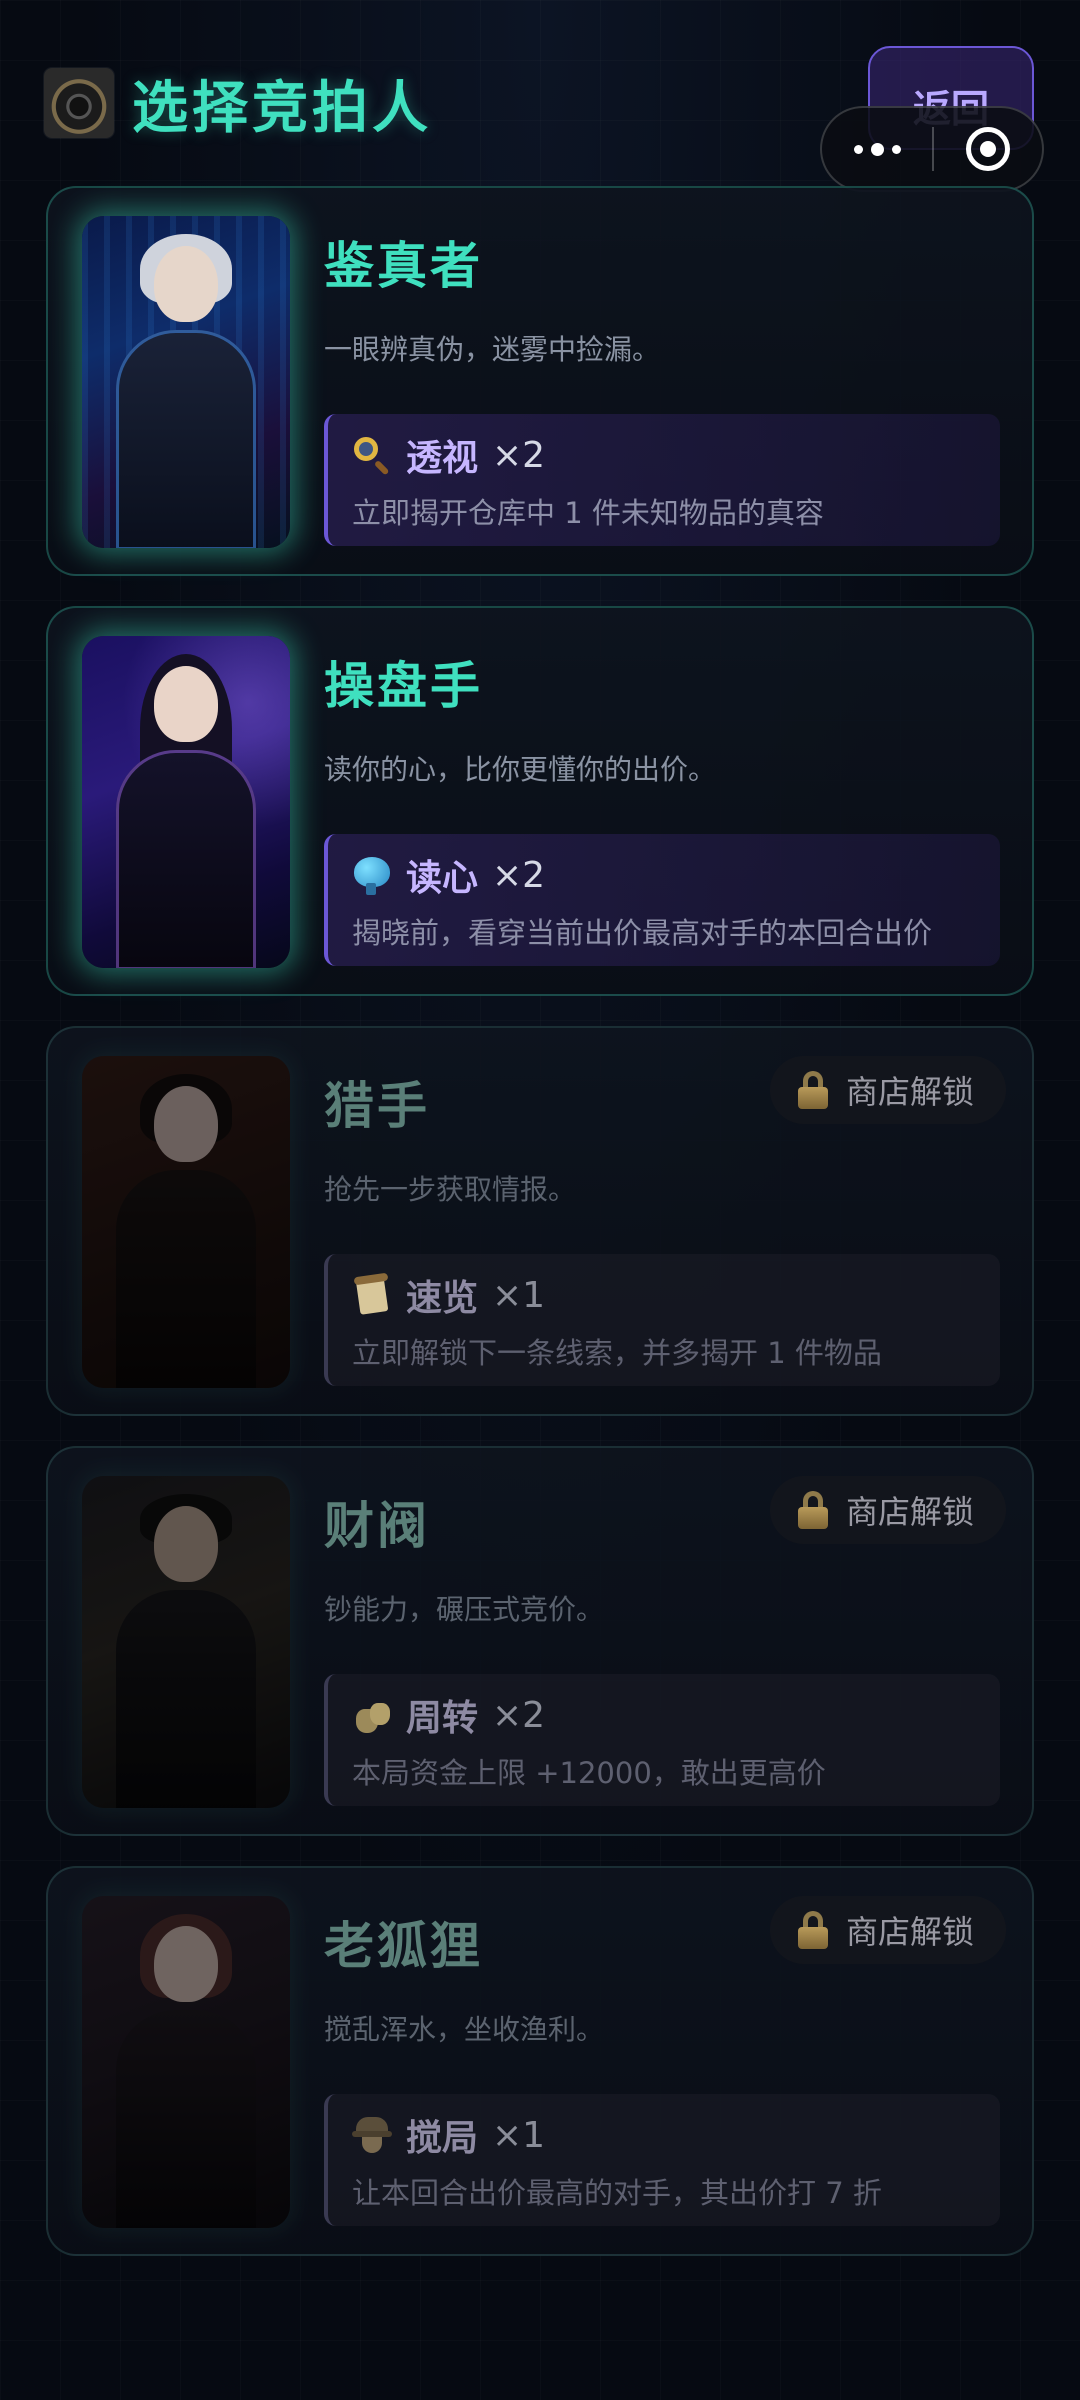 This screenshot has height=2400, width=1080. I want to click on mini-program-capsule, so click(932, 149).